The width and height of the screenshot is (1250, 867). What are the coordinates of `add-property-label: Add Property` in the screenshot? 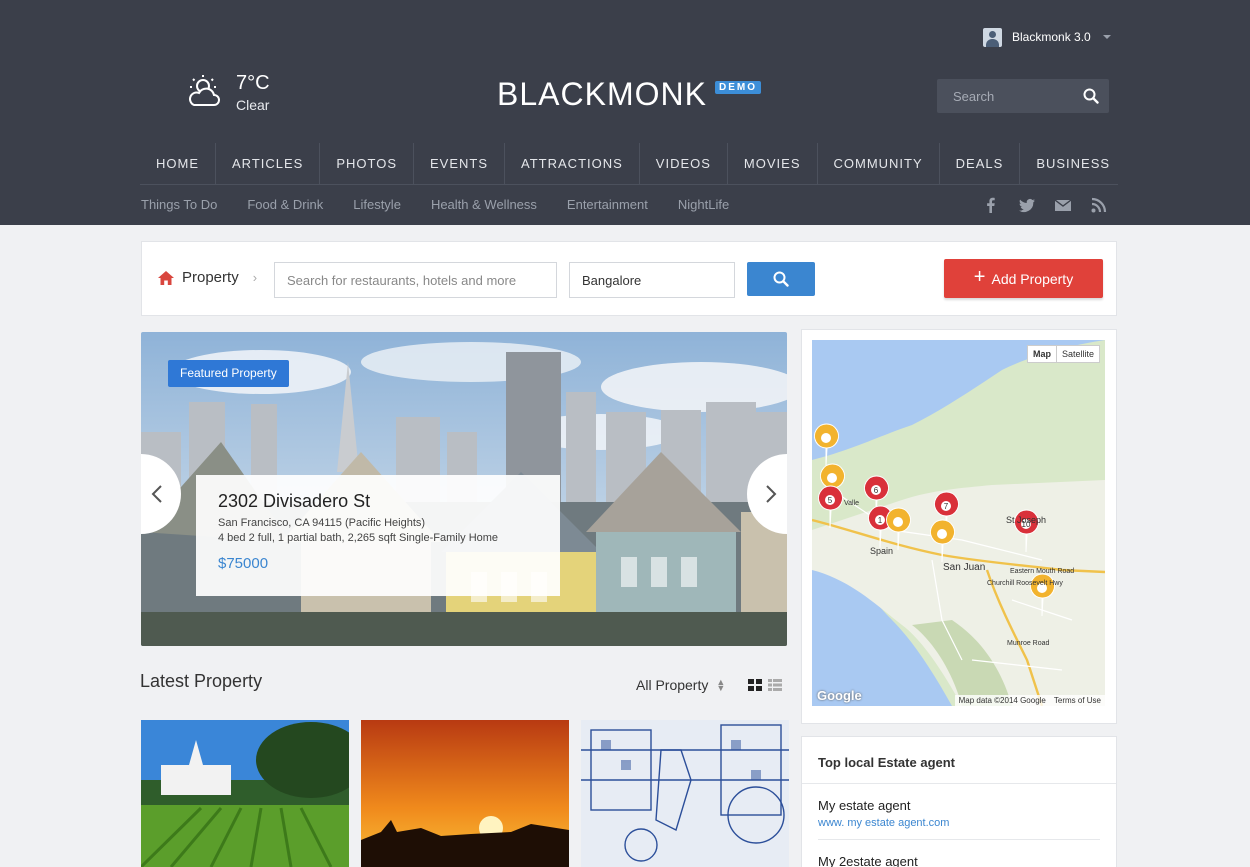 It's located at (1032, 278).